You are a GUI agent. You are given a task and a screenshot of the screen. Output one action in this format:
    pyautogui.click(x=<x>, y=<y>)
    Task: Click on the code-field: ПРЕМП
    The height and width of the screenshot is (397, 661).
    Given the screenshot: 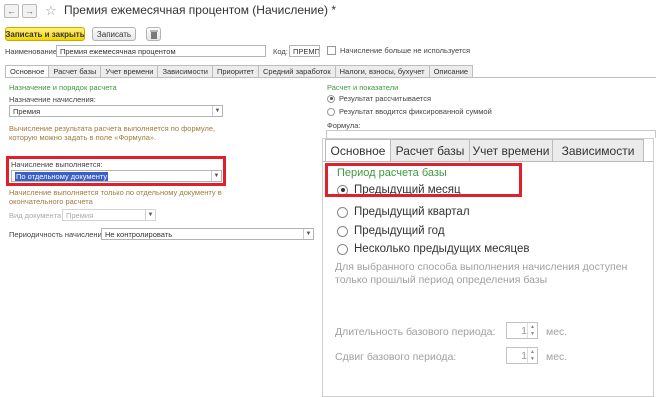 What is the action you would take?
    pyautogui.click(x=304, y=51)
    